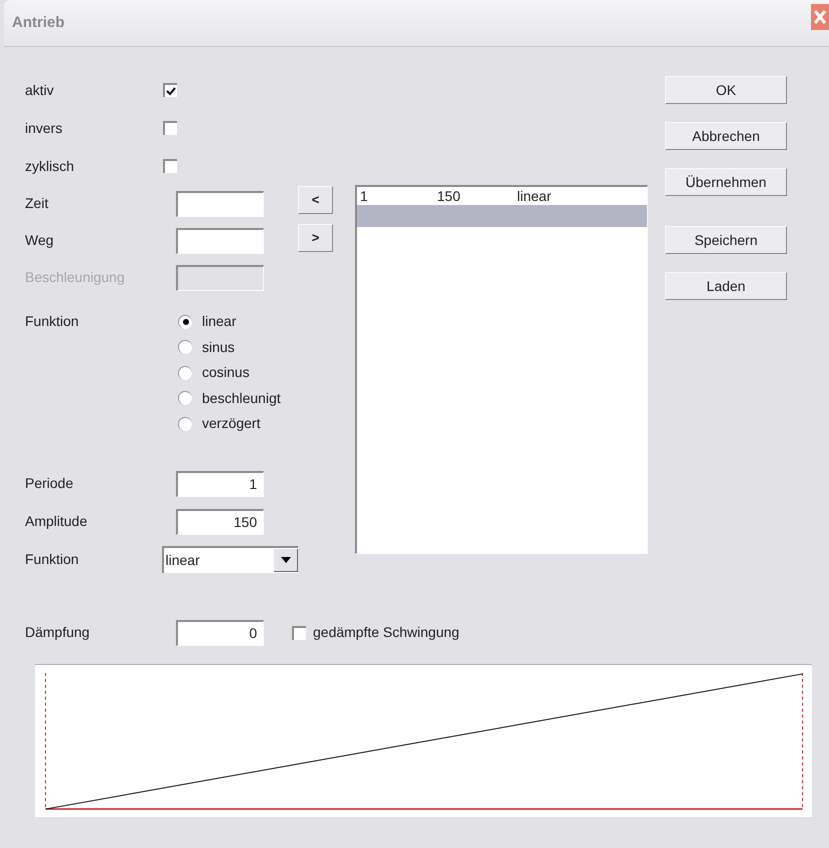 The height and width of the screenshot is (848, 829). Describe the element at coordinates (386, 632) in the screenshot. I see `checkbox-label: gedämpfte Schwingung` at that location.